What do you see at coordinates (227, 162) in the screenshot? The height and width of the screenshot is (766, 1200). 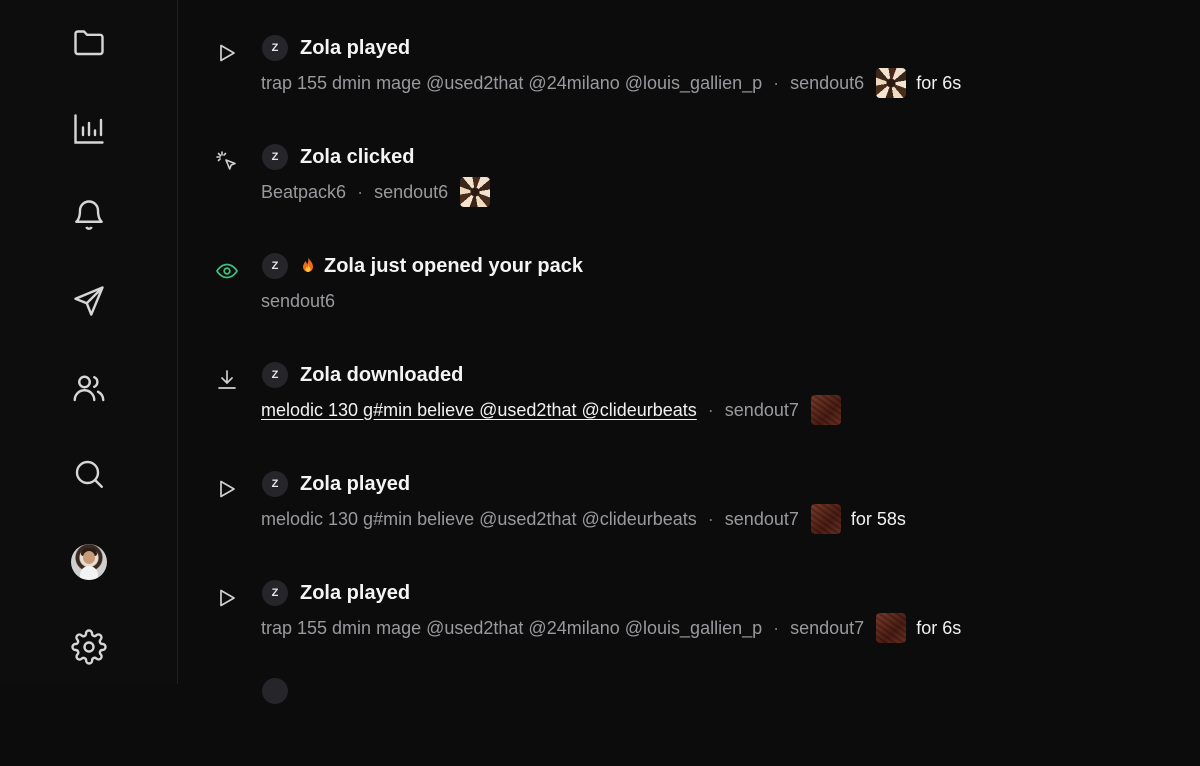 I see `click-icon` at bounding box center [227, 162].